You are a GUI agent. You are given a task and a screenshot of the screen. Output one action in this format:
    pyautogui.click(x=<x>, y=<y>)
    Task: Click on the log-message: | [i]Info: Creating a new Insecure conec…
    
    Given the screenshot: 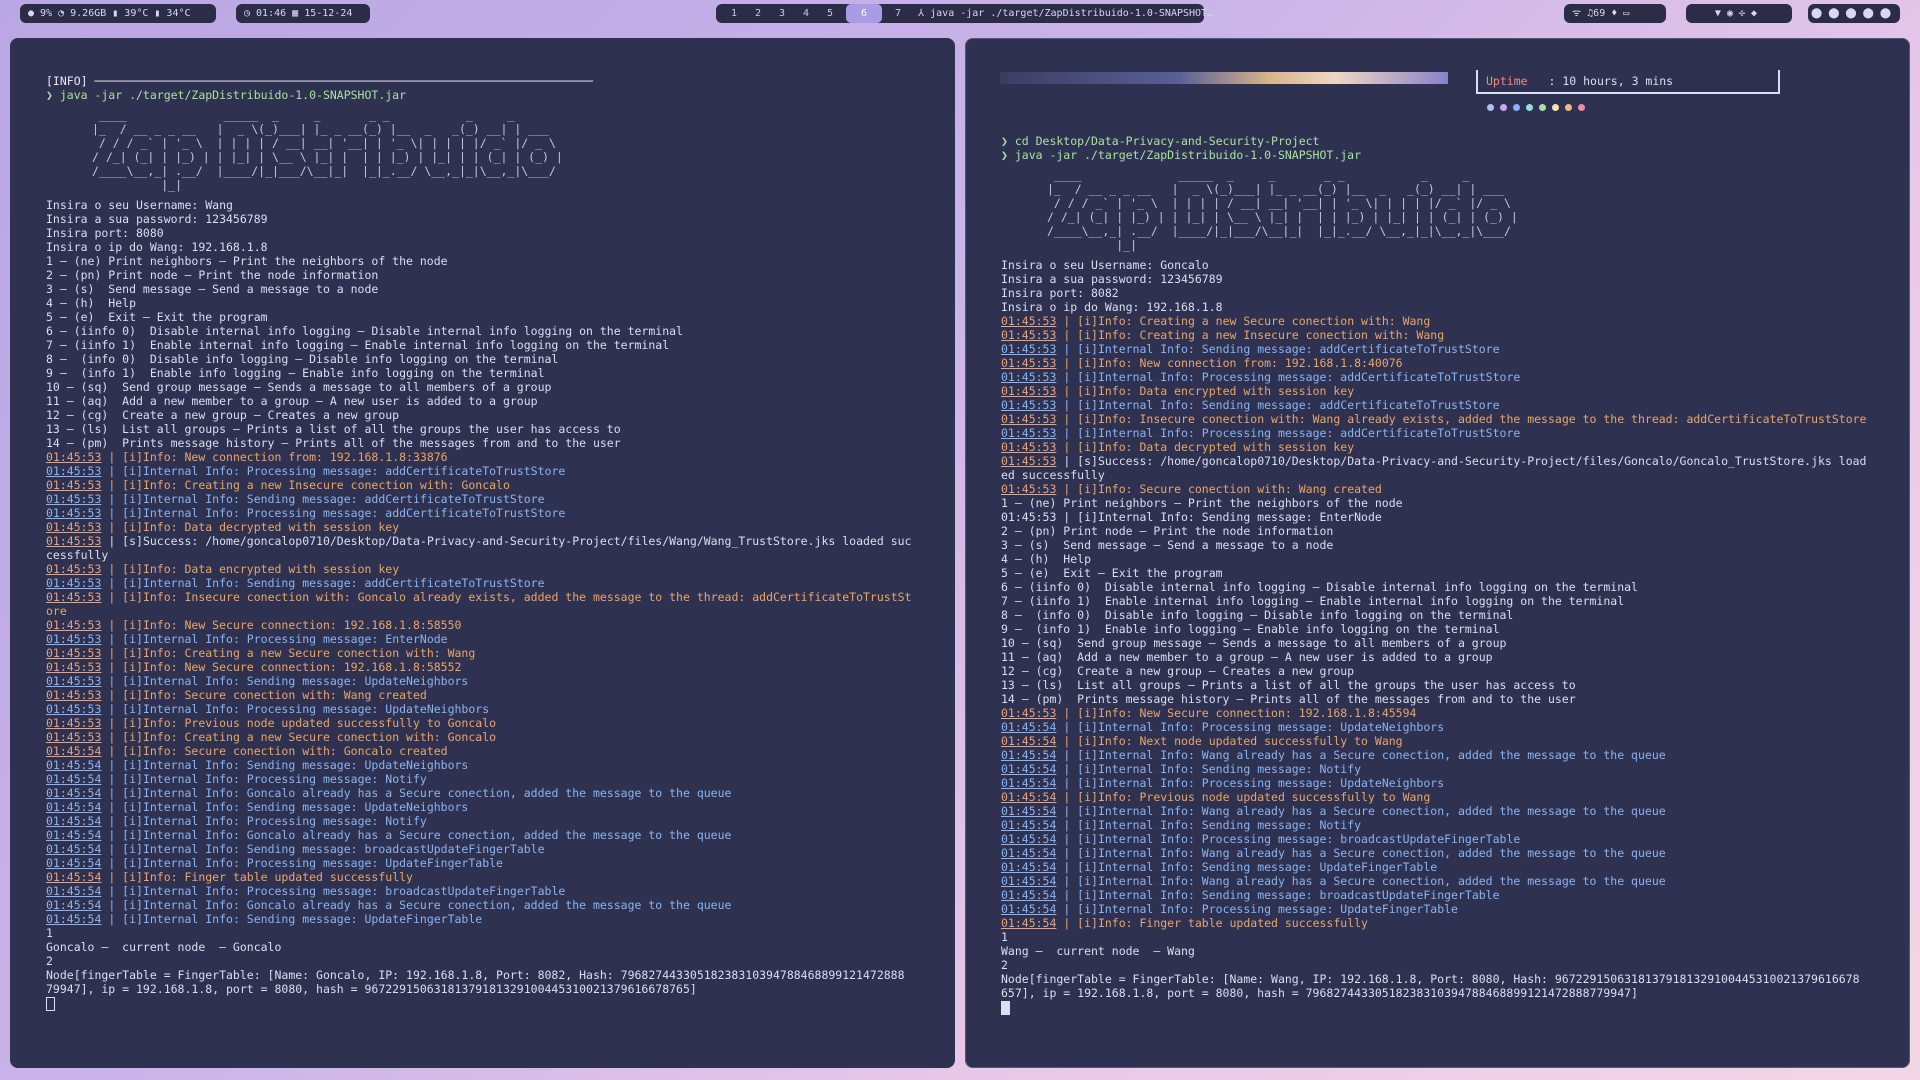 What is the action you would take?
    pyautogui.click(x=309, y=485)
    